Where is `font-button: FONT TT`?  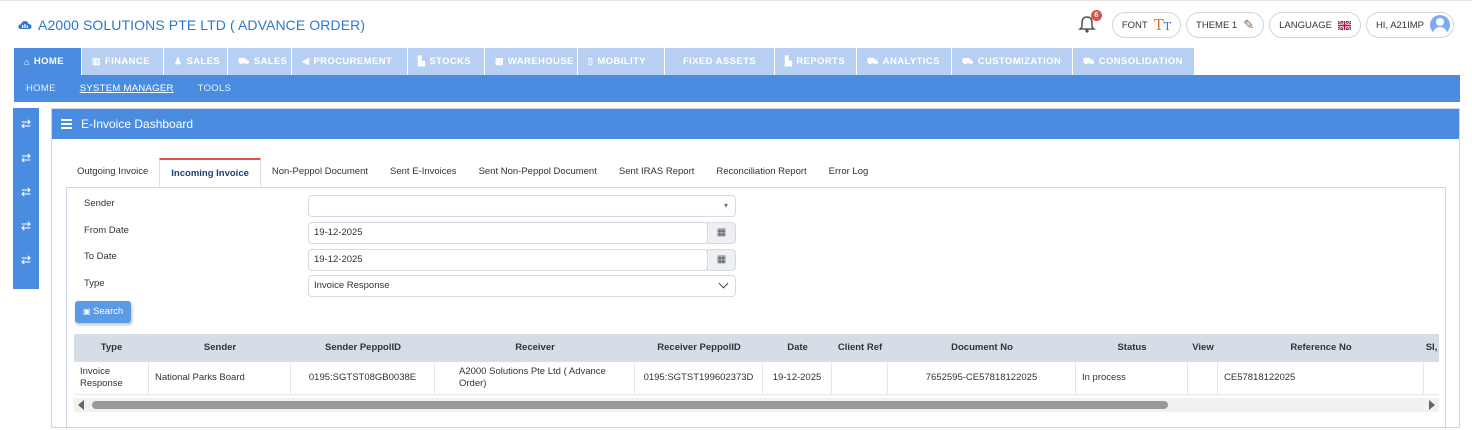
font-button: FONT TT is located at coordinates (1146, 25).